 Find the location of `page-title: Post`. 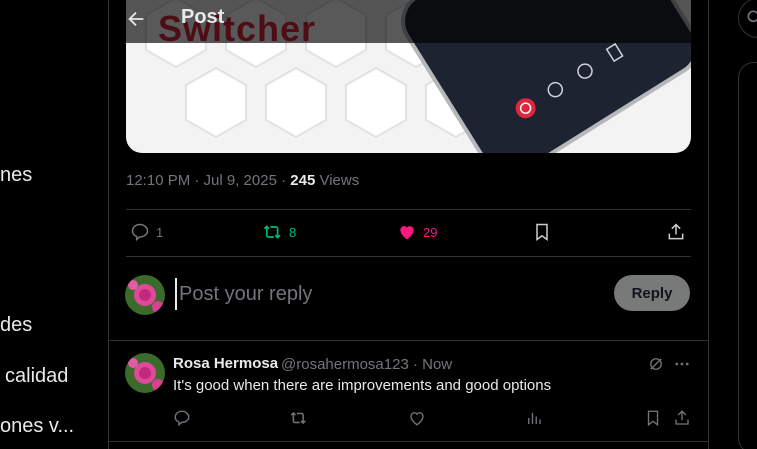

page-title: Post is located at coordinates (203, 17).